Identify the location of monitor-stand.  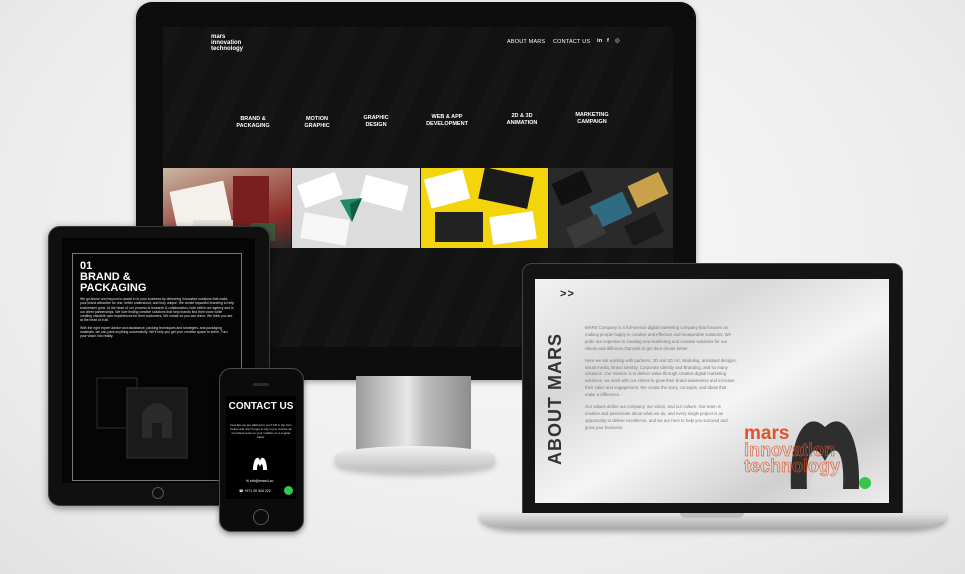
(413, 415).